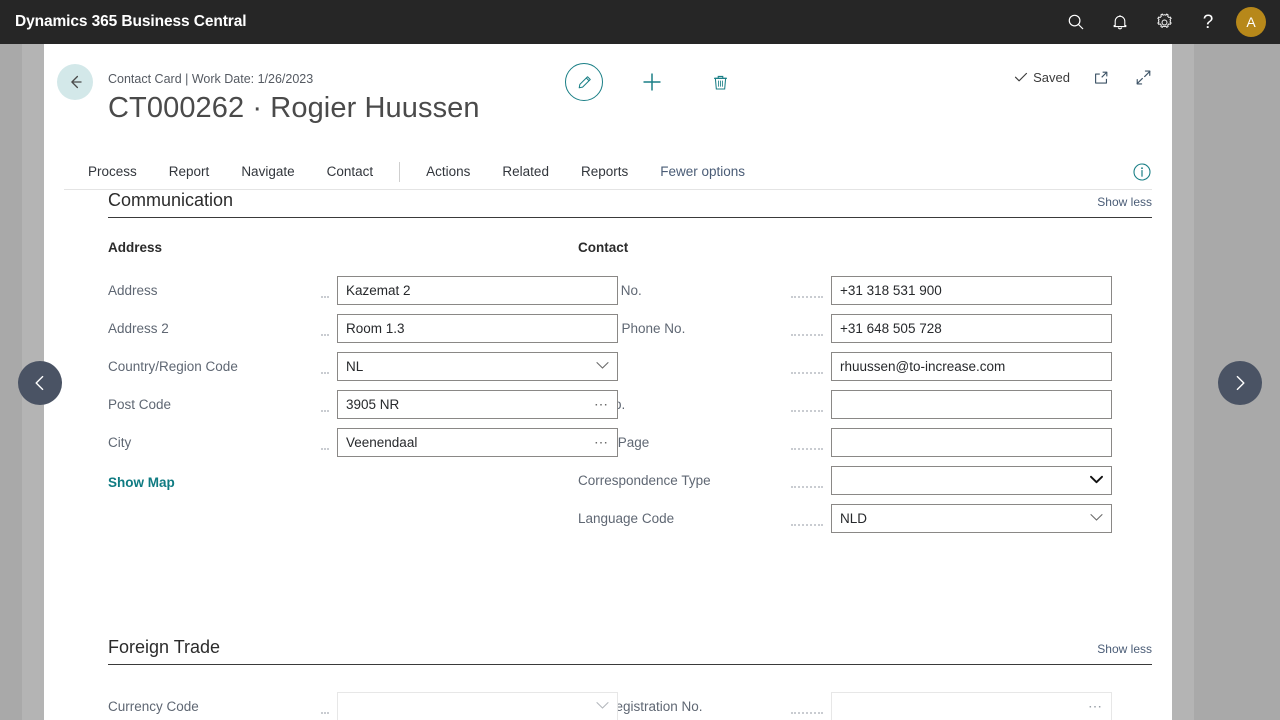 The height and width of the screenshot is (720, 1280). I want to click on foreign-trade-columns: Currency Code Territory Code, so click(608, 692).